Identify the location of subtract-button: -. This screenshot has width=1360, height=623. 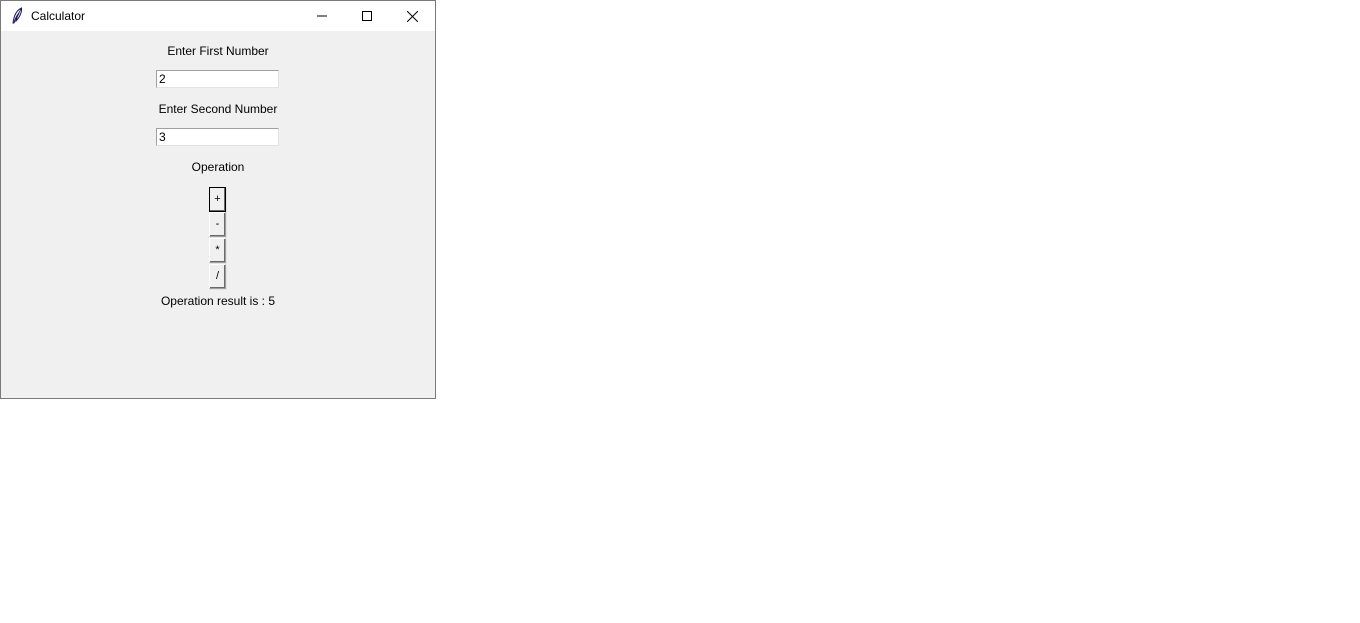
(217, 224).